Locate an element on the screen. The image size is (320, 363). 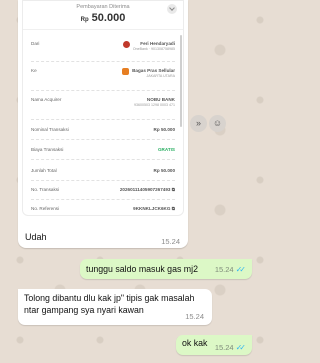
receipt-row-total: Jumlah Total Rp 50.000 is located at coordinates (103, 170).